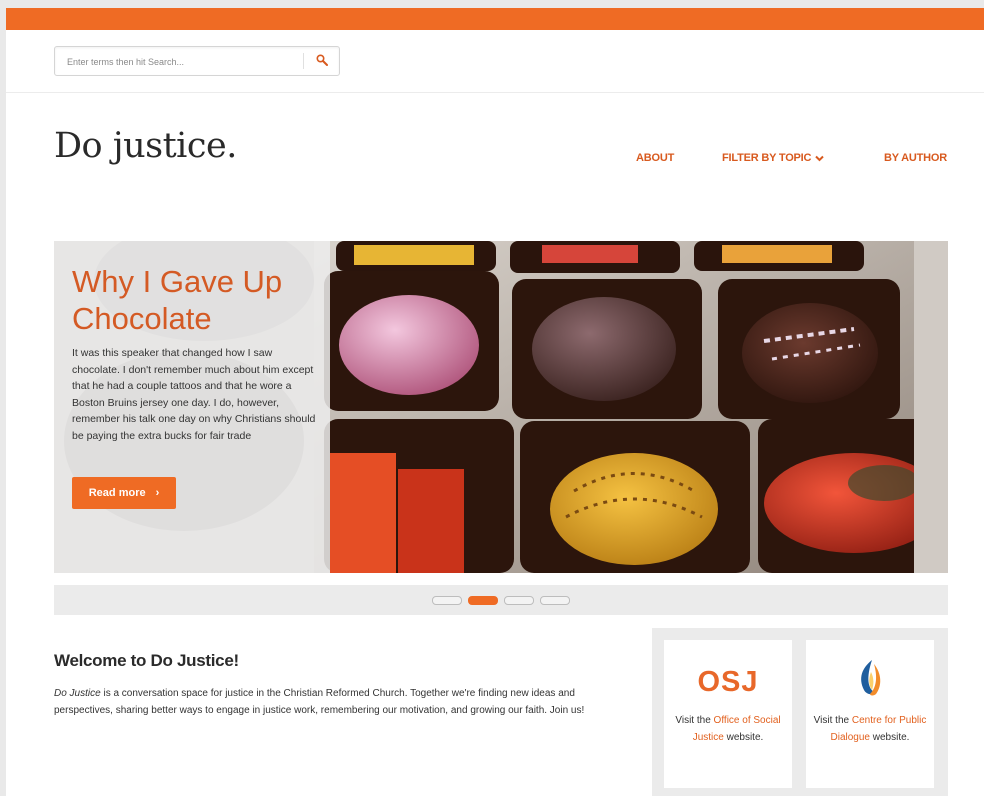 The height and width of the screenshot is (796, 984). What do you see at coordinates (915, 158) in the screenshot?
I see `nav-by-author: BY AUTHOR` at bounding box center [915, 158].